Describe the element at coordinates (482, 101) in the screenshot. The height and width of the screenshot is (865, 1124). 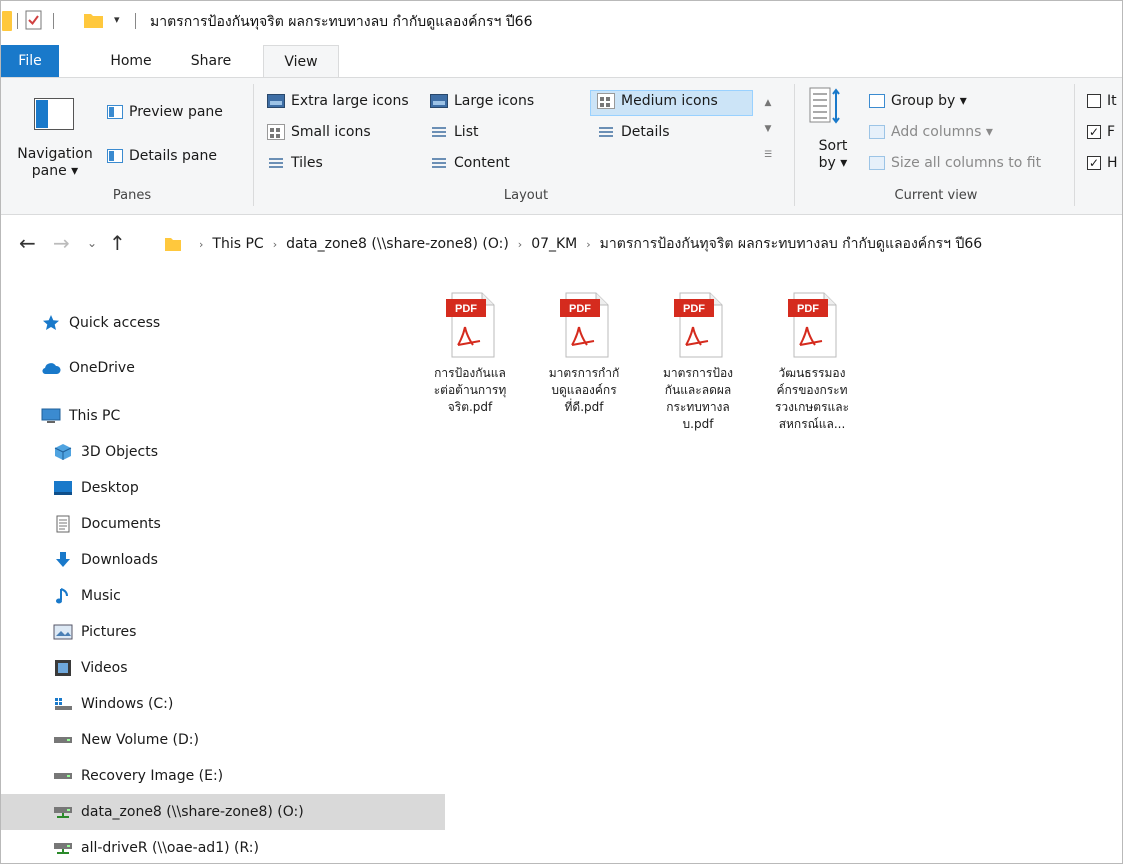
I see `large-icons-button: Large icons` at that location.